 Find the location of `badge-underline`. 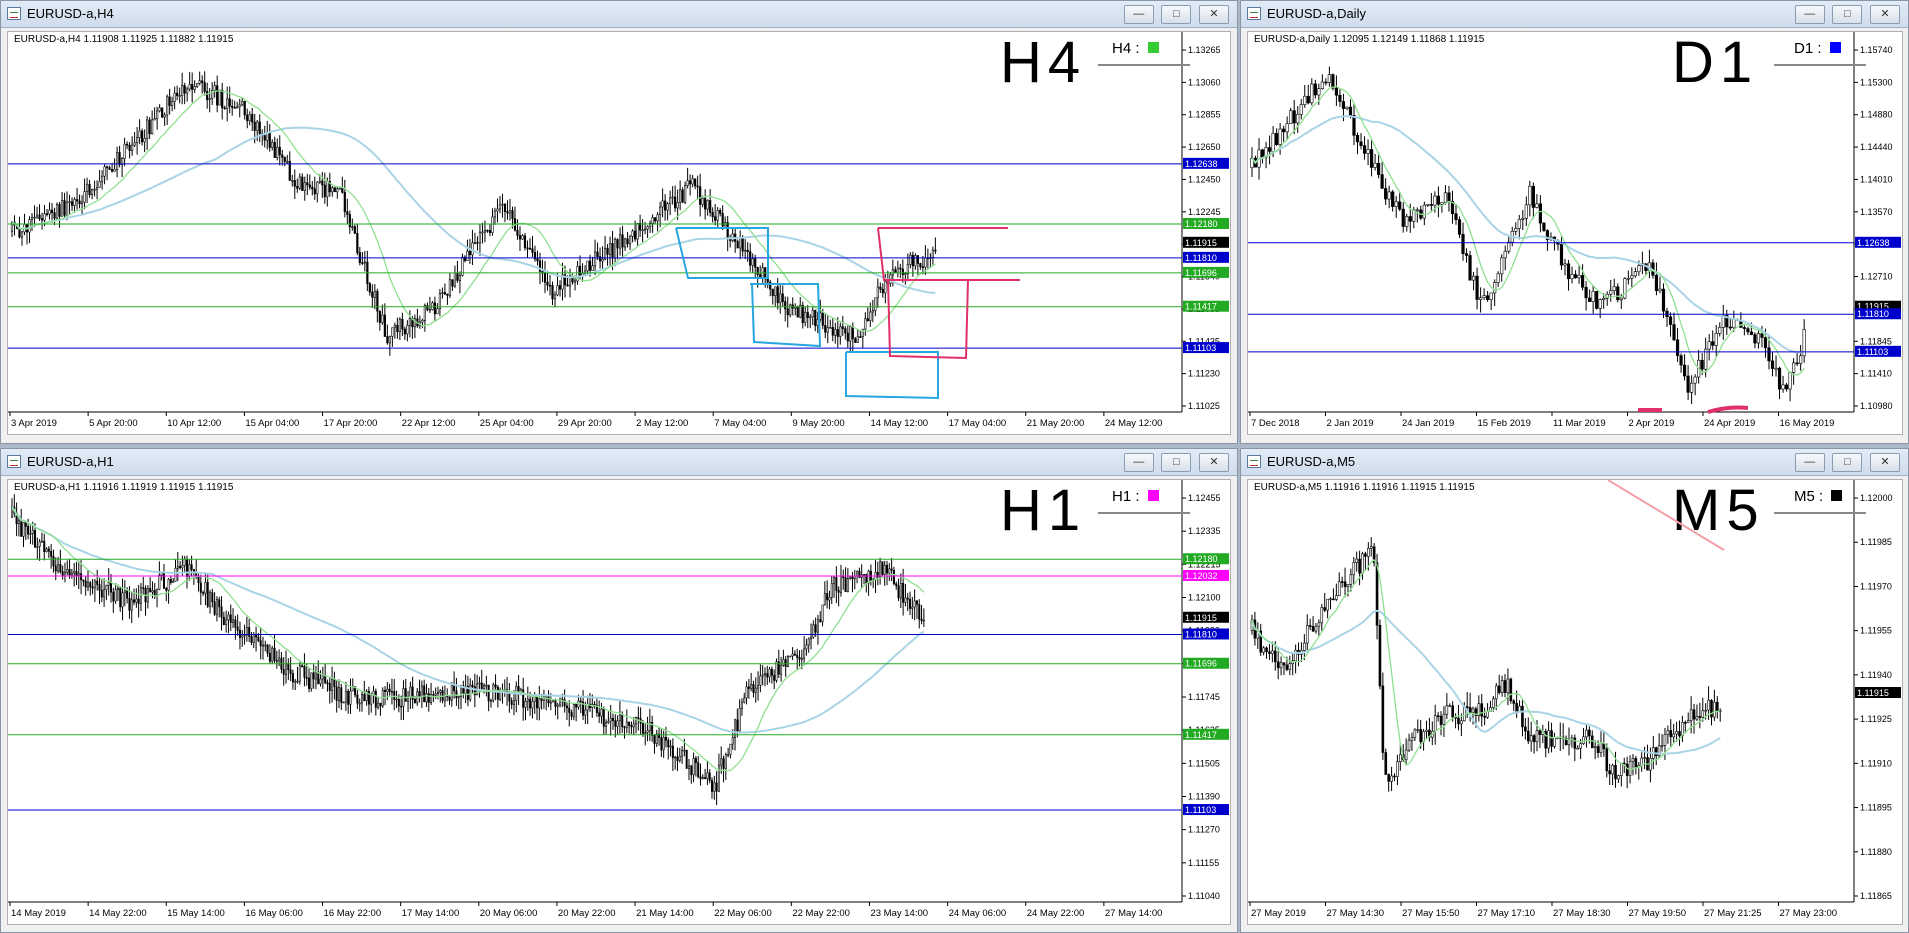

badge-underline is located at coordinates (1144, 513).